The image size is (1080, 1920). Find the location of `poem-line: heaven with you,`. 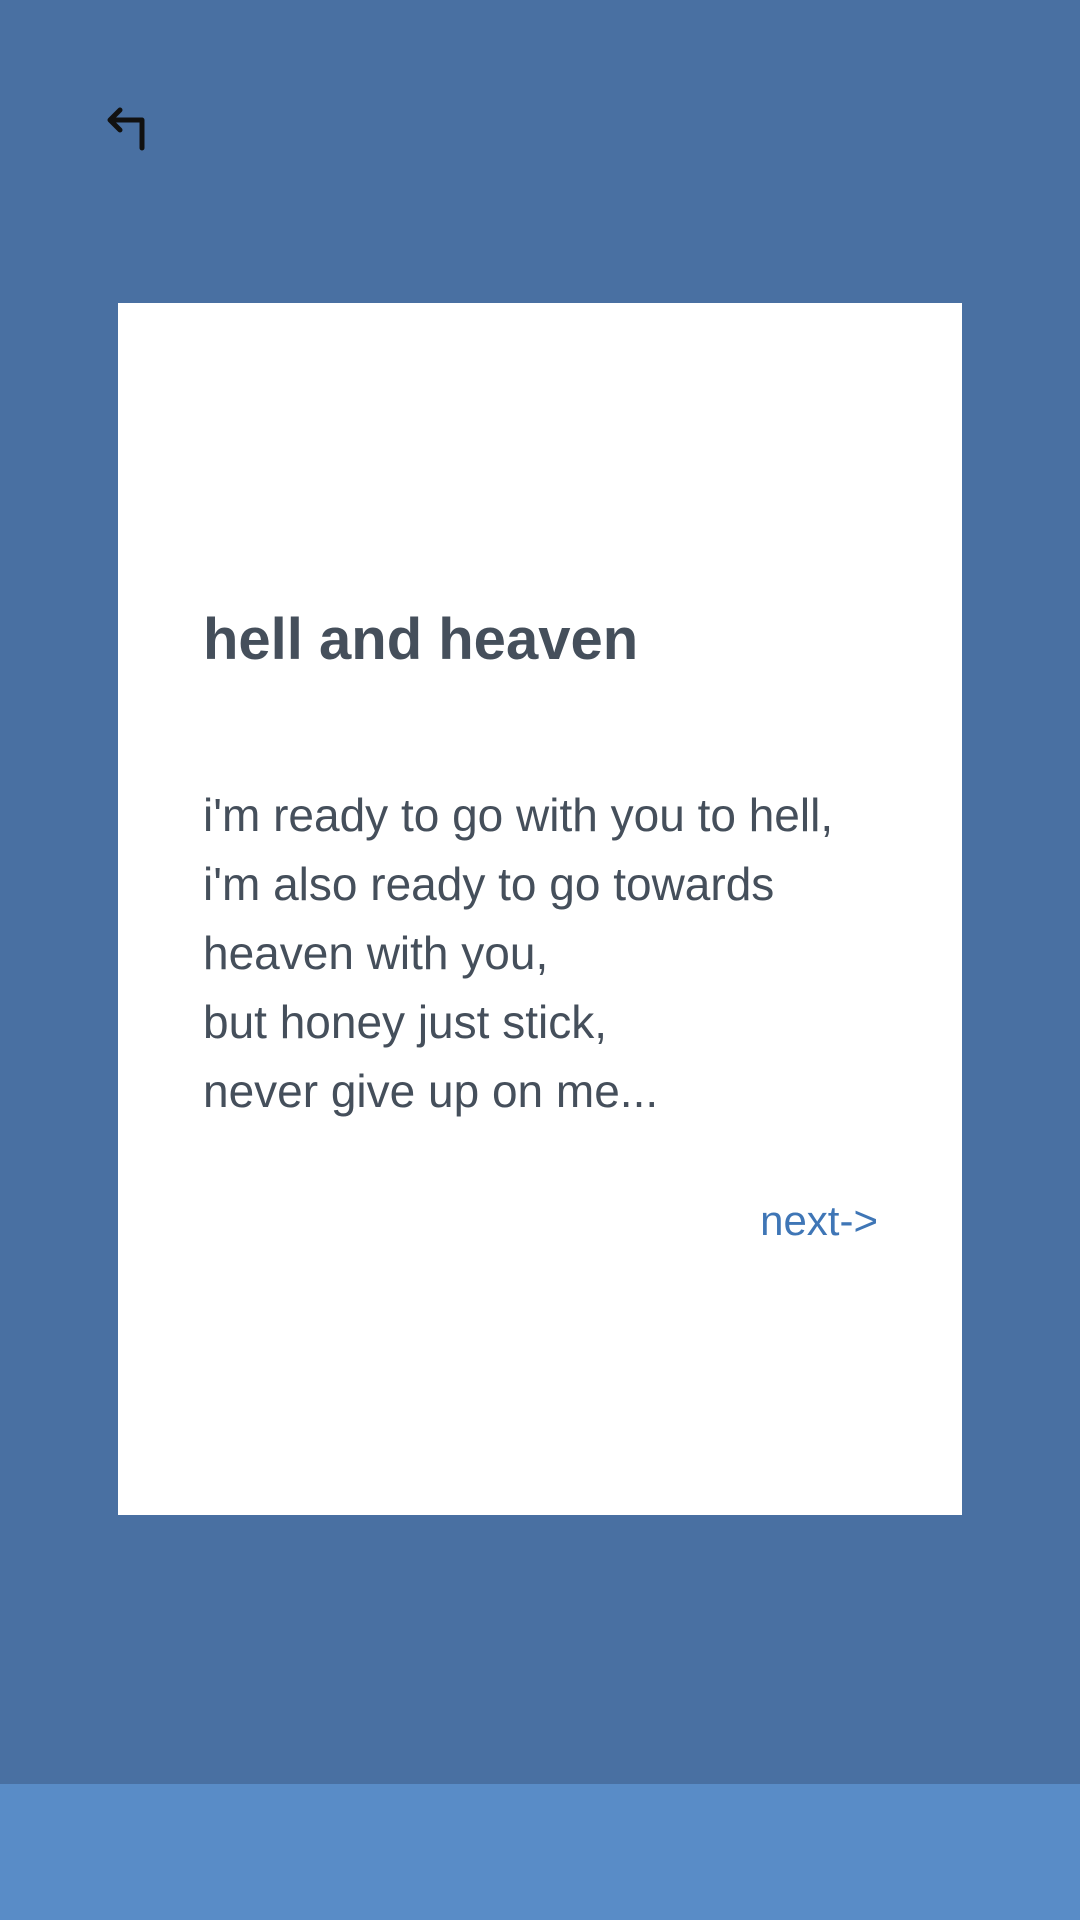

poem-line: heaven with you, is located at coordinates (376, 953).